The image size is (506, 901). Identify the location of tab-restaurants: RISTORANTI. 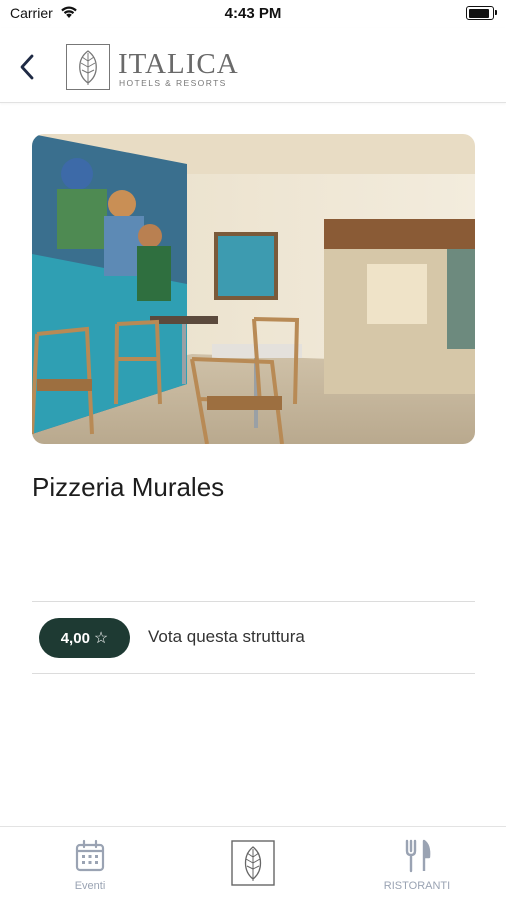
(417, 864).